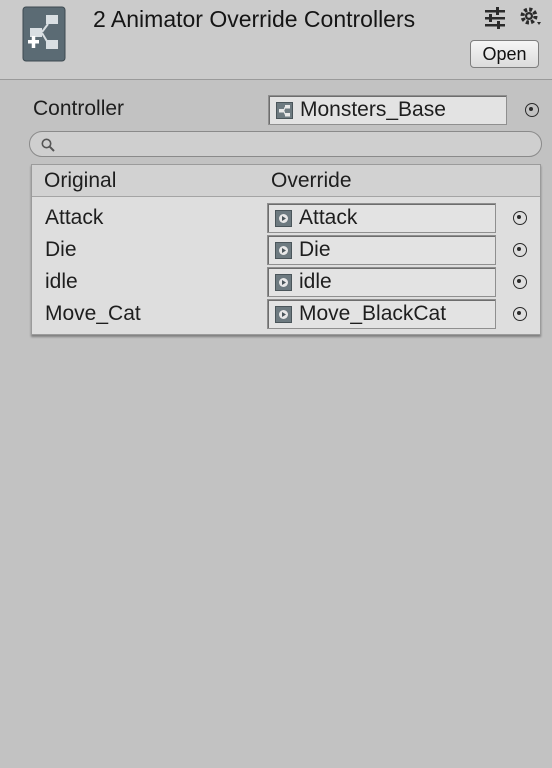  What do you see at coordinates (74, 217) in the screenshot?
I see `original-clip-label: Attack` at bounding box center [74, 217].